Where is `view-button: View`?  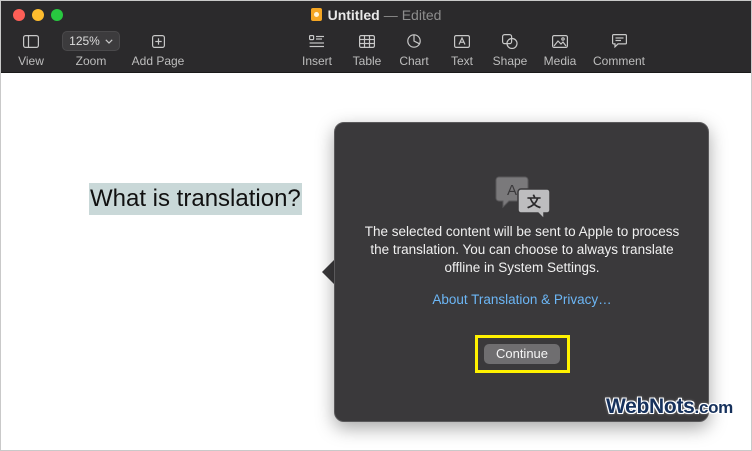
view-button: View is located at coordinates (31, 49).